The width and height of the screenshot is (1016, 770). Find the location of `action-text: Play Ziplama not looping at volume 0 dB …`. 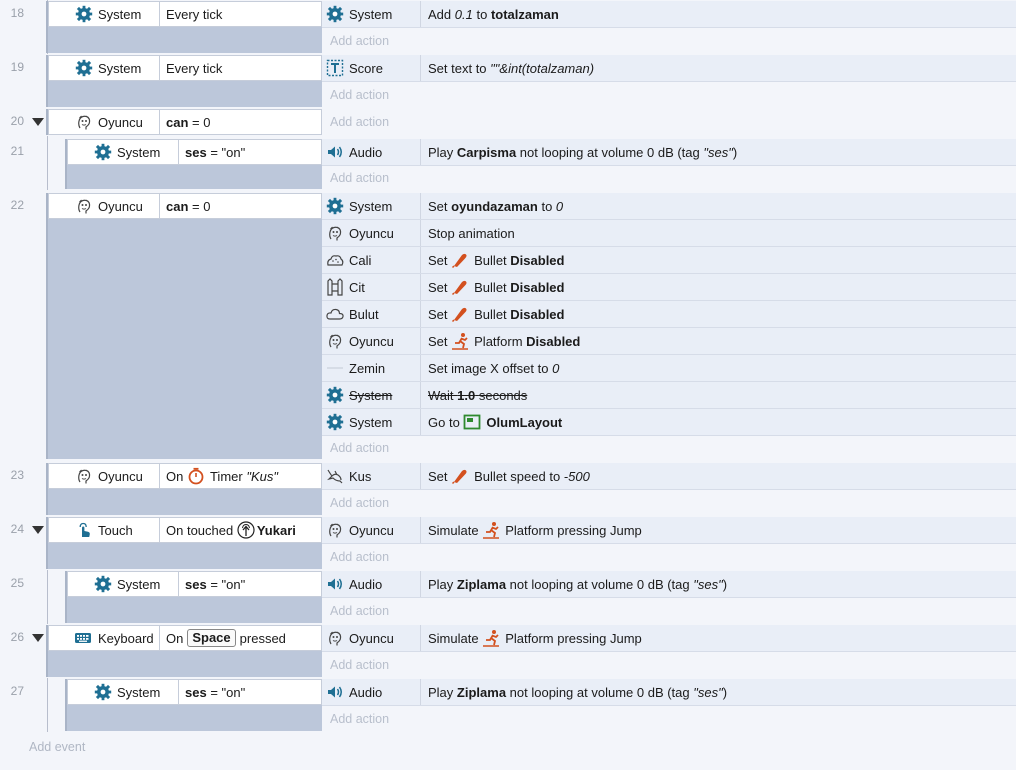

action-text: Play Ziplama not looping at volume 0 dB … is located at coordinates (578, 692).